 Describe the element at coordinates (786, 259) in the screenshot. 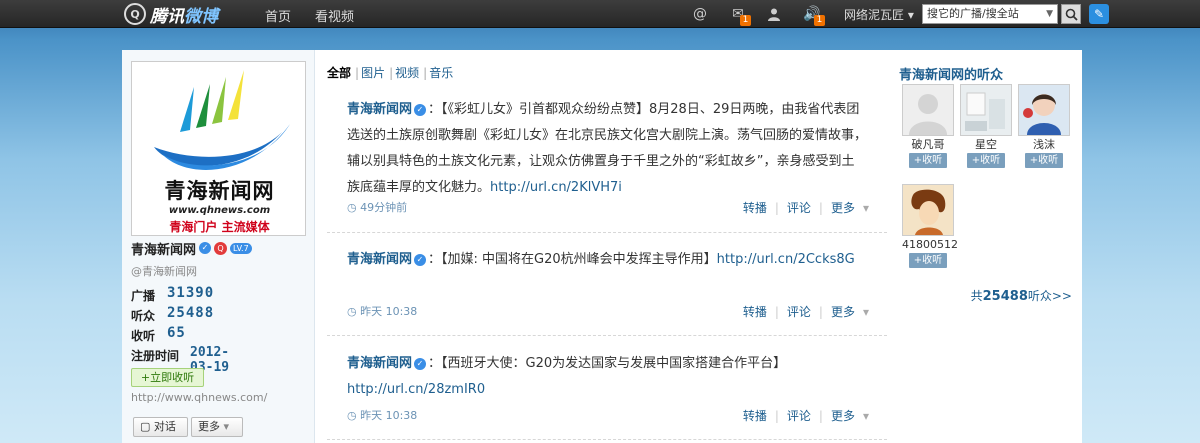

I see `post-link: http://url.cn/2Ccks8G` at that location.